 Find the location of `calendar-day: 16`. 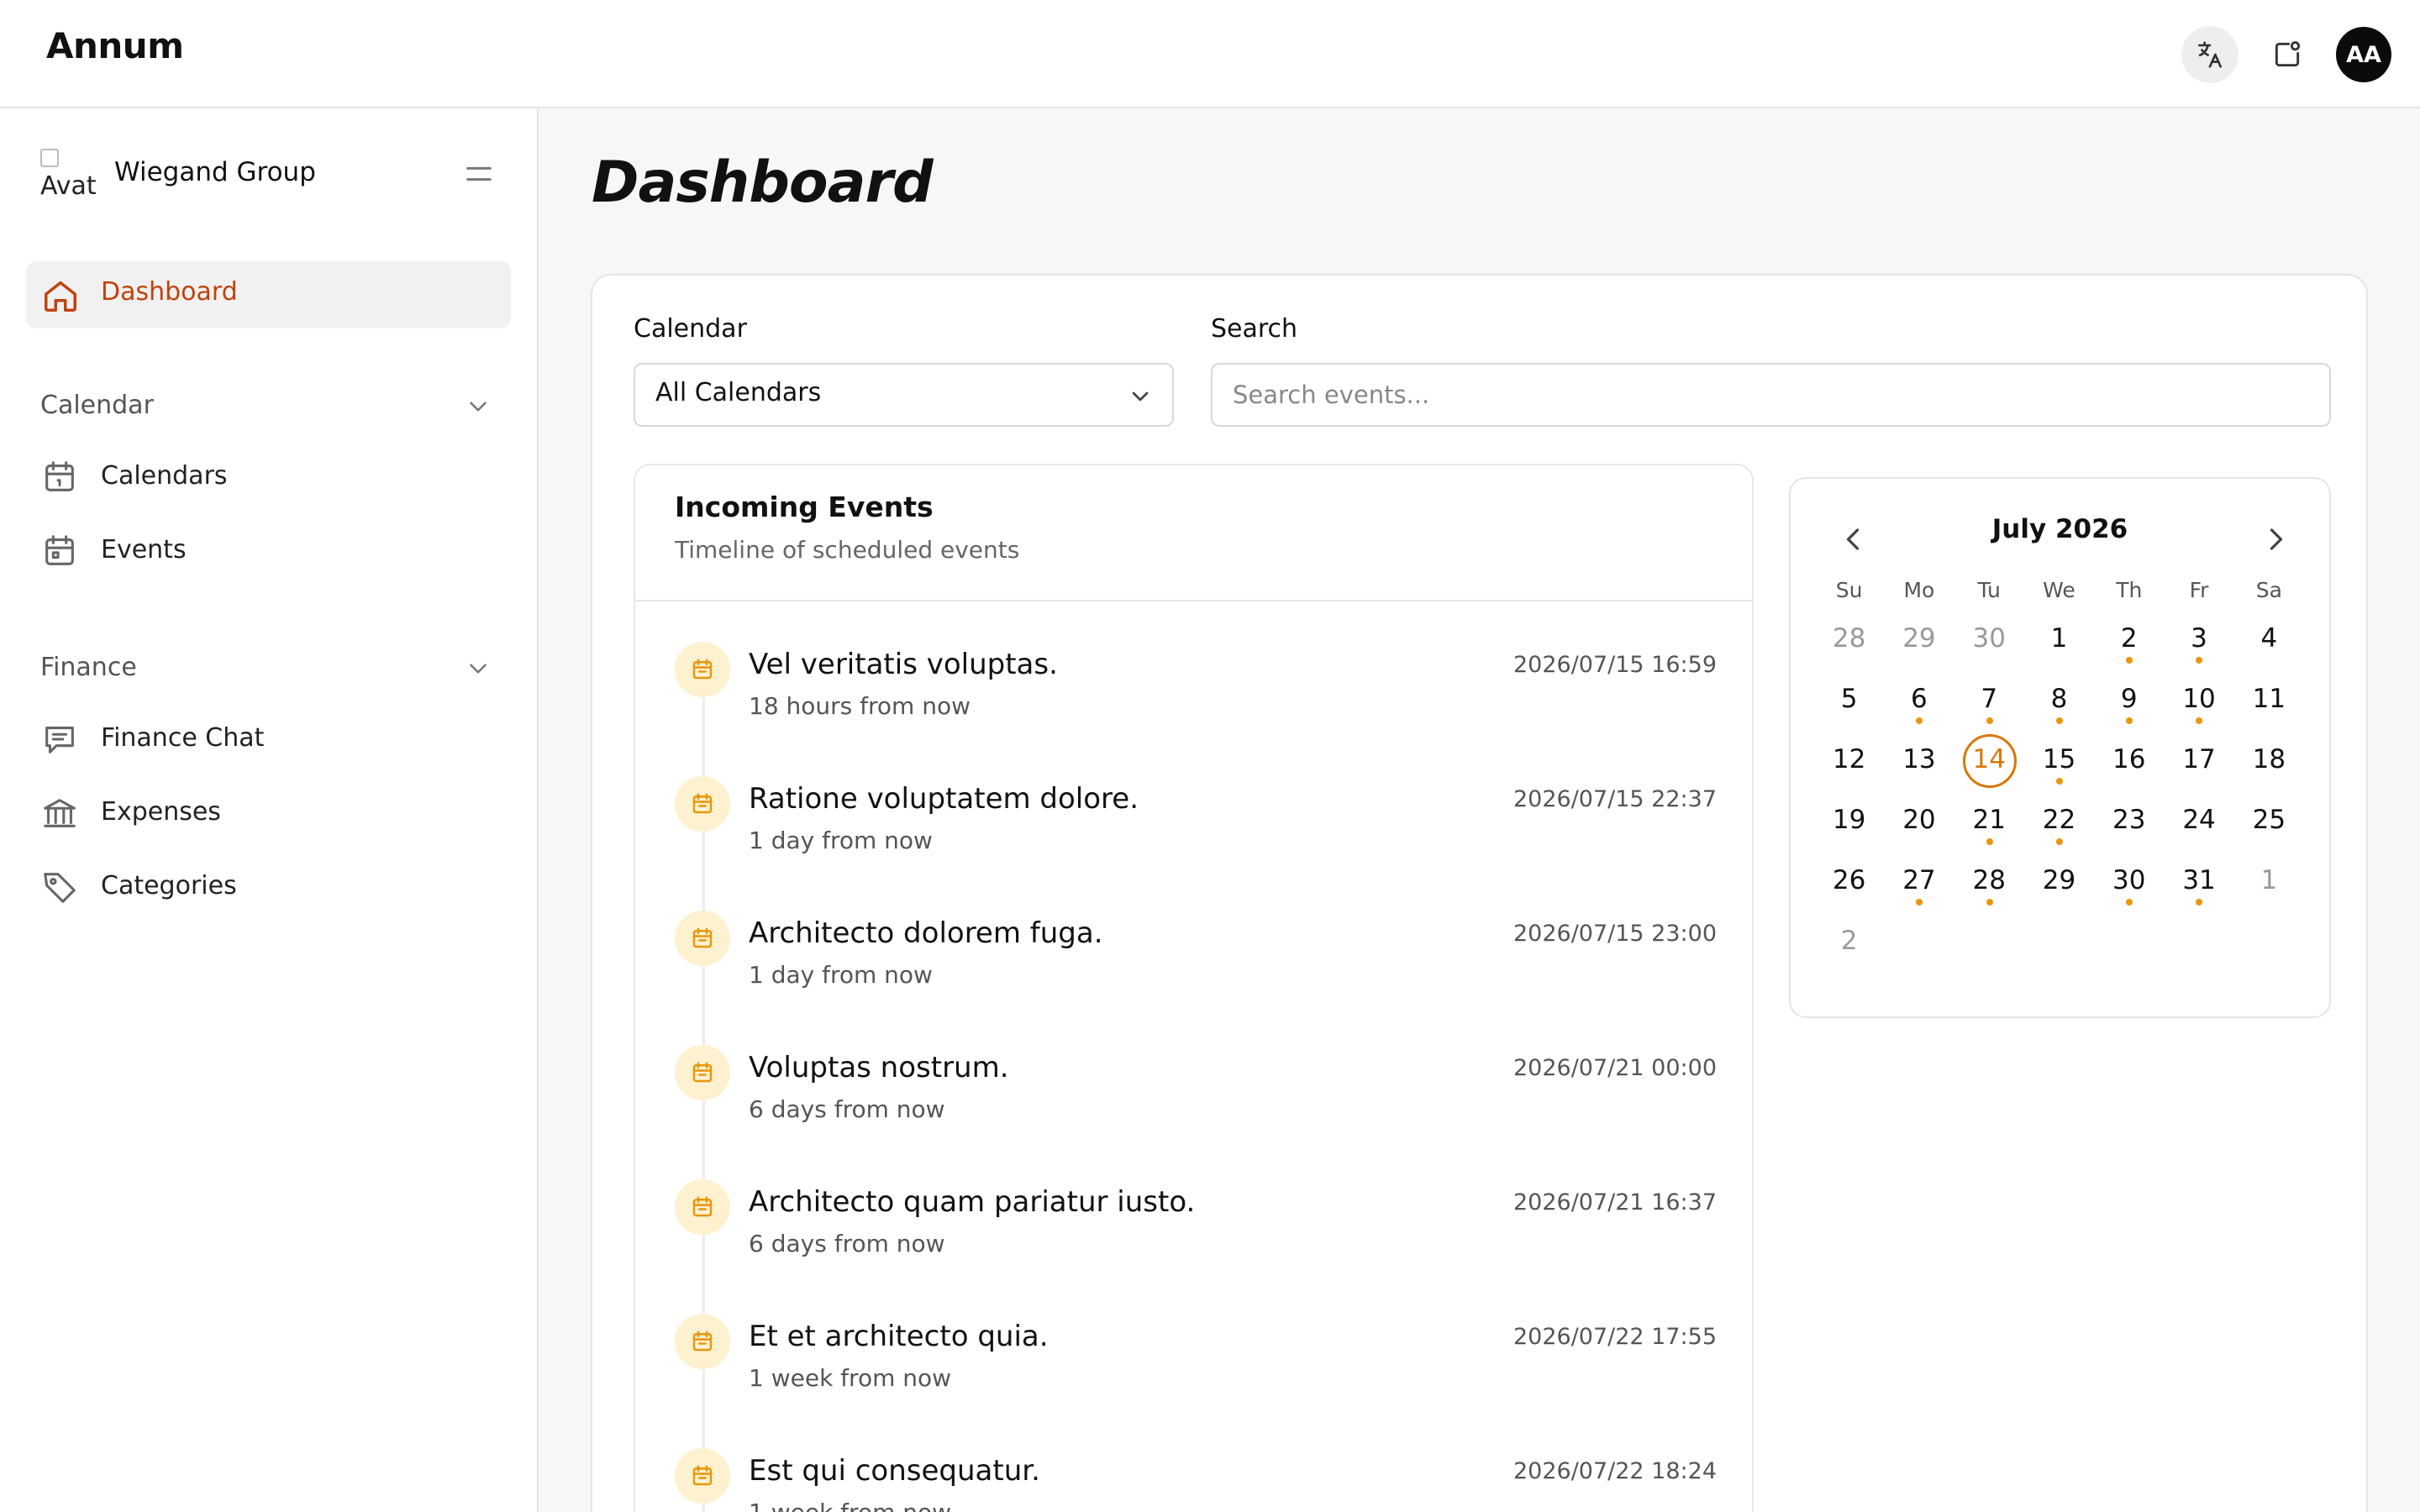

calendar-day: 16 is located at coordinates (2129, 766).